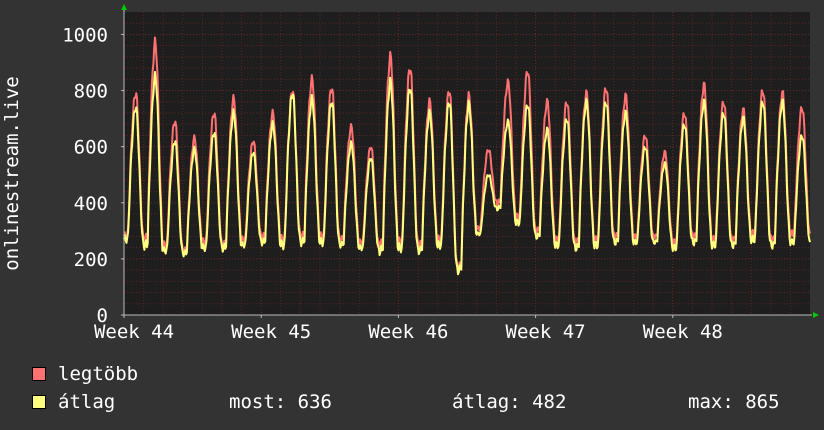  What do you see at coordinates (85, 35) in the screenshot?
I see `y-tick-label: 1000` at bounding box center [85, 35].